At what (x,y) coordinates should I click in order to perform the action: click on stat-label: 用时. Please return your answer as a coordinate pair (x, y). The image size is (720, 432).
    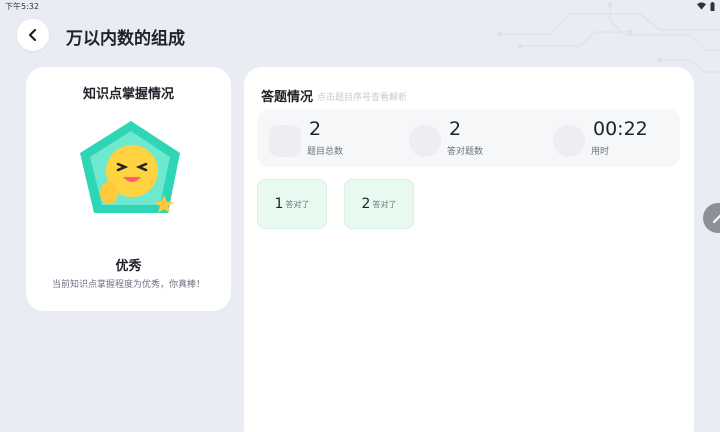
    Looking at the image, I should click on (600, 152).